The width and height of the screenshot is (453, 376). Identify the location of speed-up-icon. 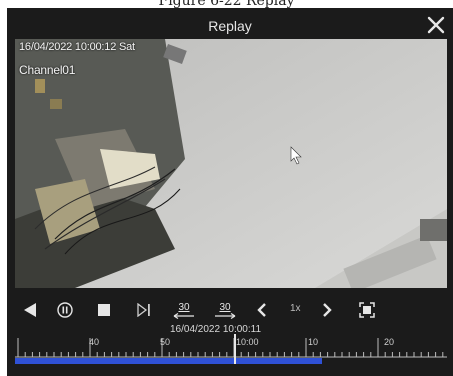
(327, 310).